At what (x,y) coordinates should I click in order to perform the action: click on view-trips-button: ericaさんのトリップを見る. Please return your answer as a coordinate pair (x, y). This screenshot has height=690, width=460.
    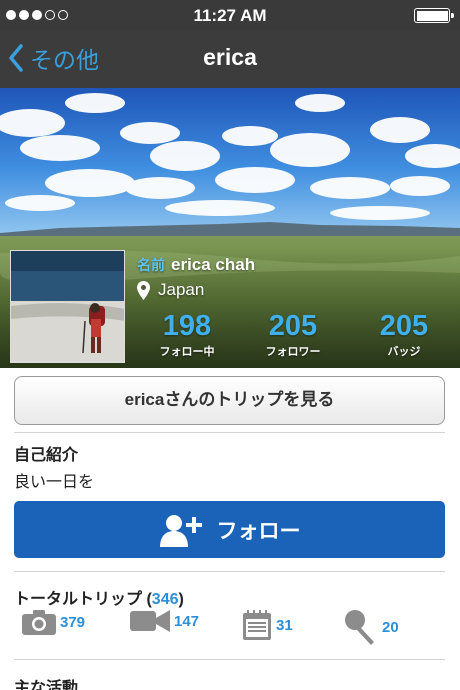
    Looking at the image, I should click on (229, 400).